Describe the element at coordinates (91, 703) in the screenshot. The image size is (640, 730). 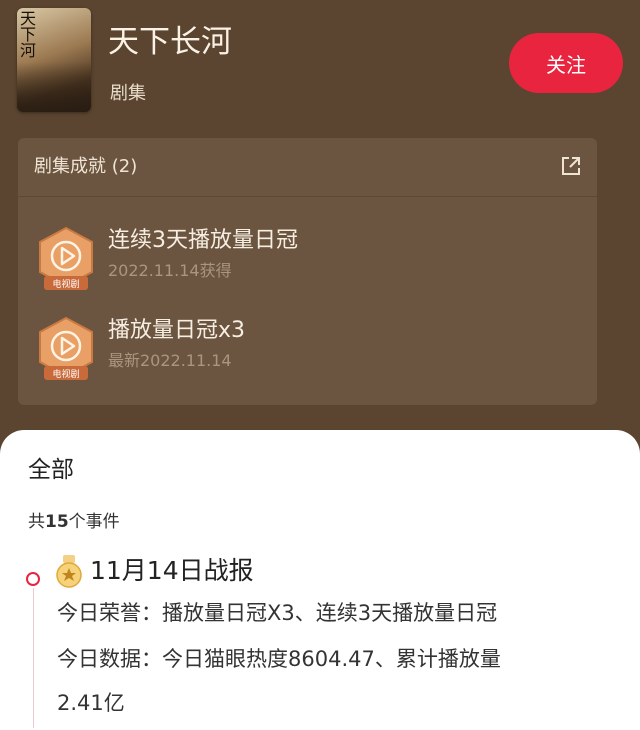
I see `event-data-cont: 2.41亿` at that location.